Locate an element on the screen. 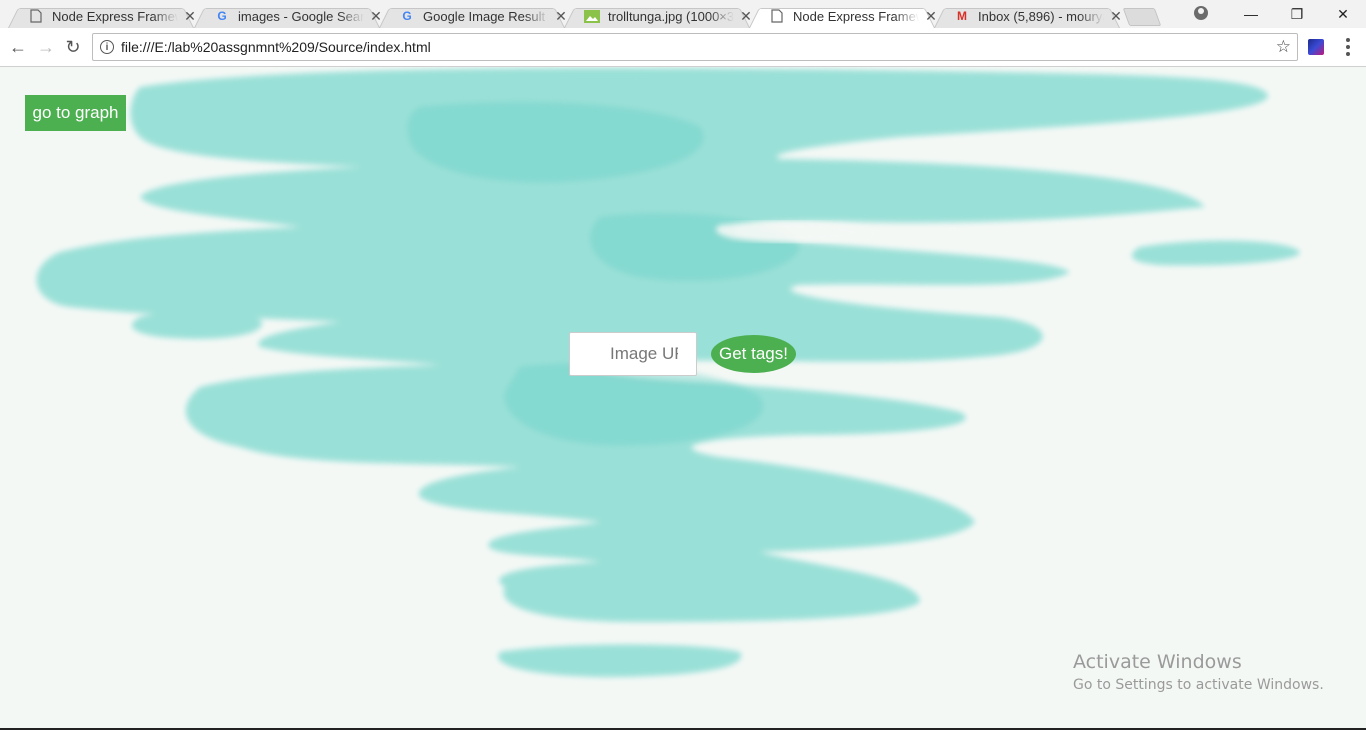 The image size is (1366, 730). tab-gmail-inbox: M Inbox (5,896) - mourya ✕ is located at coordinates (1027, 16).